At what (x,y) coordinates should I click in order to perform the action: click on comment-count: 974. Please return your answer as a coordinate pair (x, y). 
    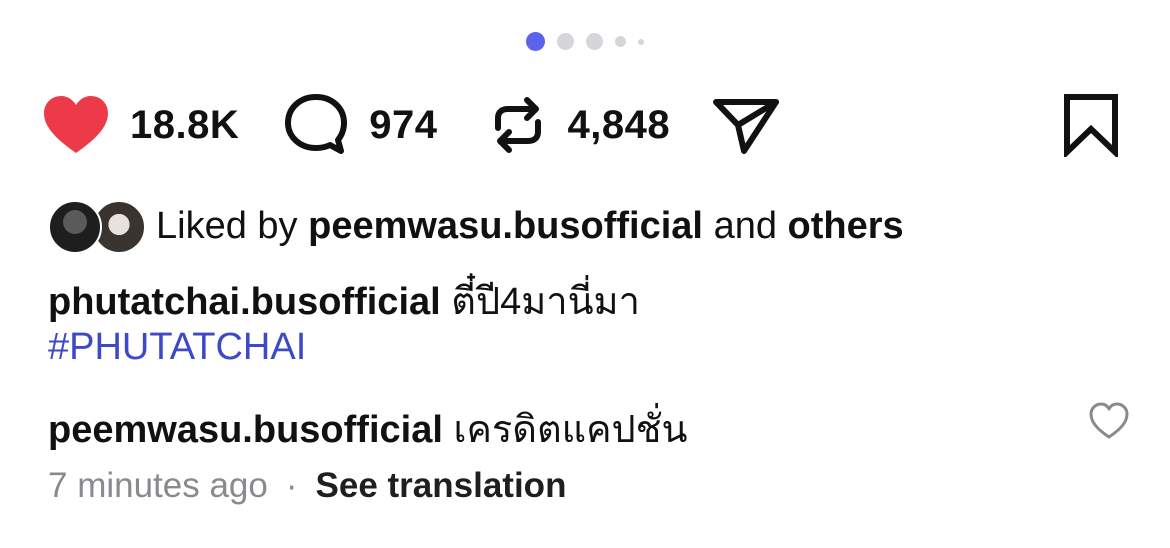
    Looking at the image, I should click on (403, 125).